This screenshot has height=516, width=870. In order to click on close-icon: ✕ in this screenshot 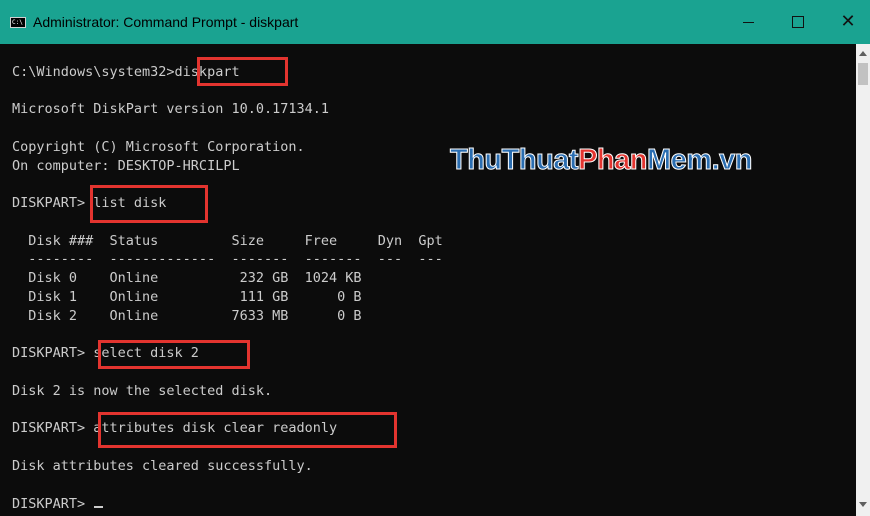, I will do `click(848, 21)`.